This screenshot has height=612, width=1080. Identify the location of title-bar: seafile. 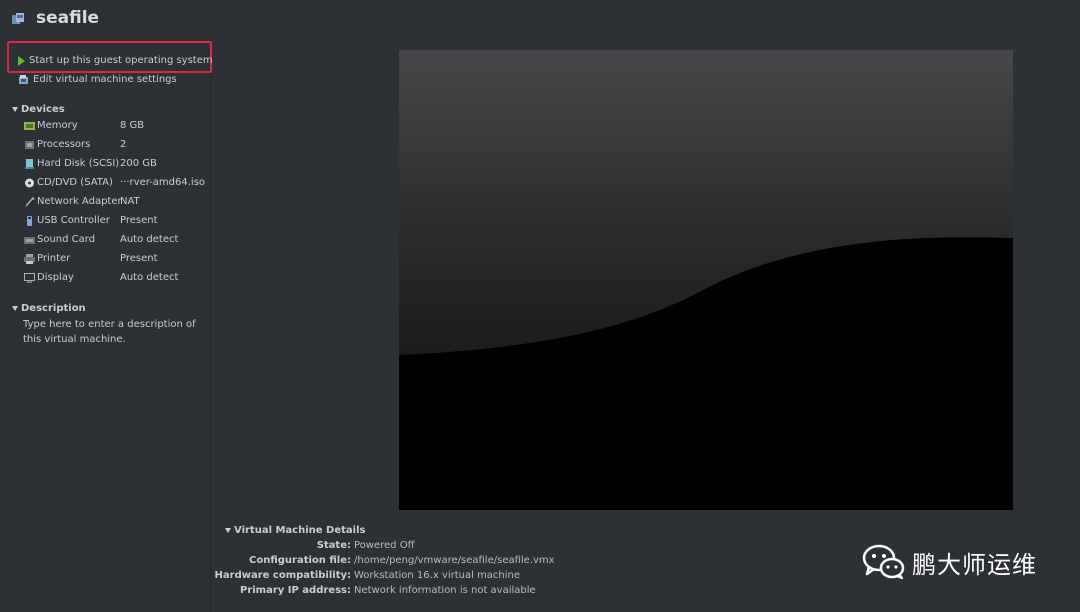
(540, 20).